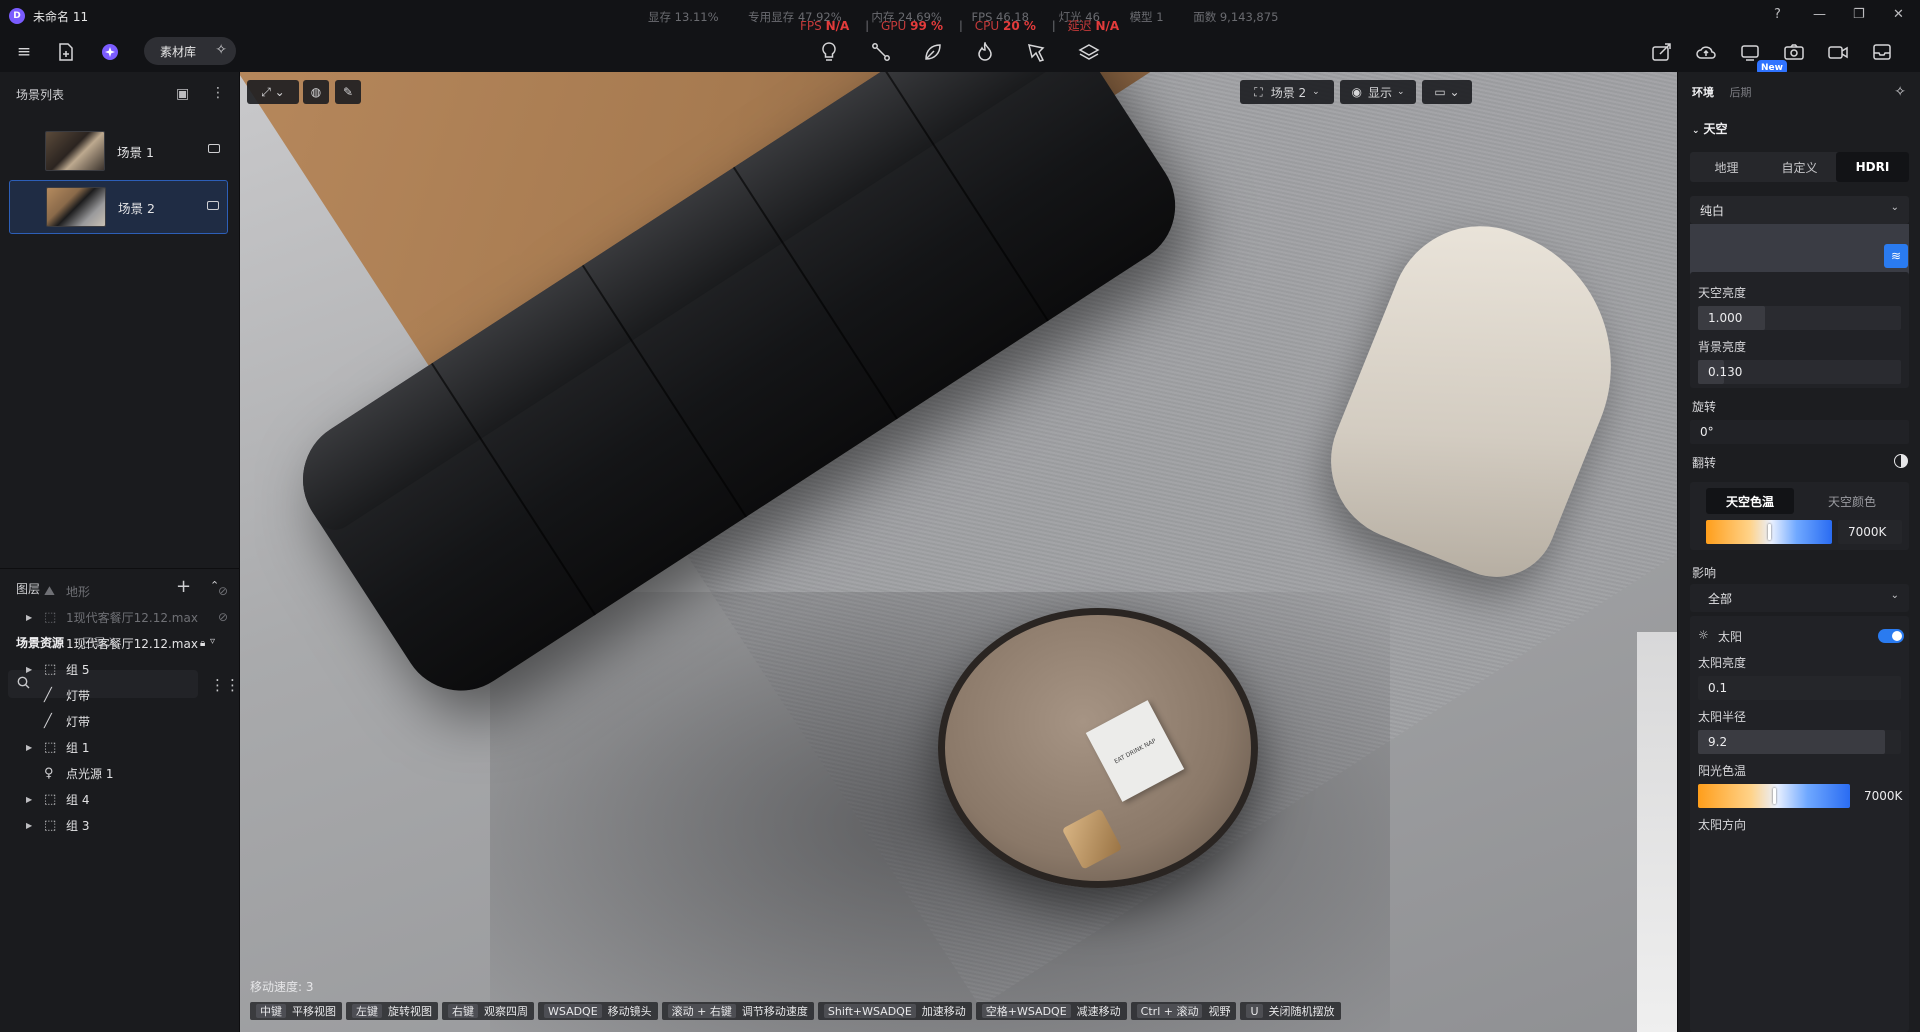 The width and height of the screenshot is (1920, 1032). What do you see at coordinates (316, 92) in the screenshot?
I see `globe-icon: ◍` at bounding box center [316, 92].